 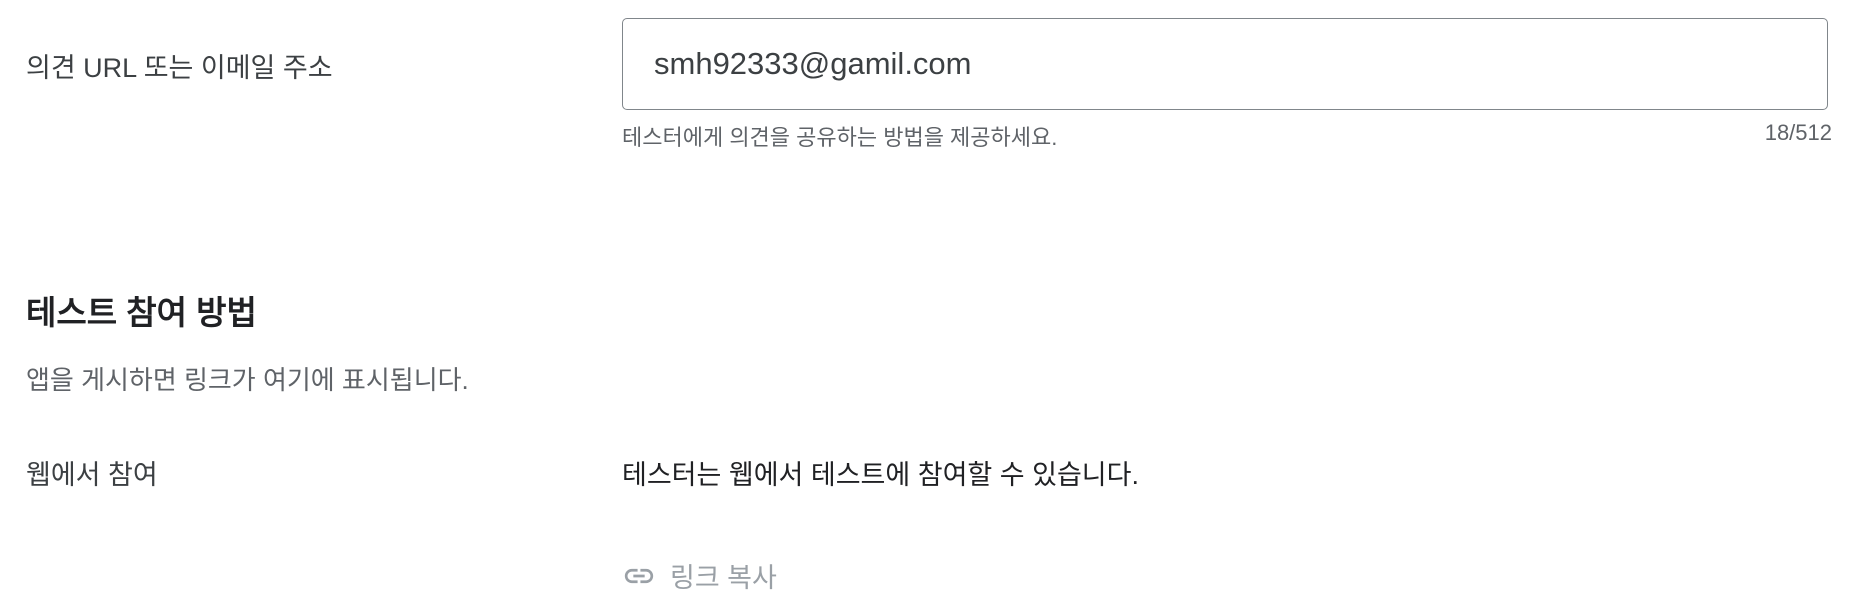 What do you see at coordinates (179, 68) in the screenshot?
I see `feedback-field-label: 의견 URL 또는 이메일 주소` at bounding box center [179, 68].